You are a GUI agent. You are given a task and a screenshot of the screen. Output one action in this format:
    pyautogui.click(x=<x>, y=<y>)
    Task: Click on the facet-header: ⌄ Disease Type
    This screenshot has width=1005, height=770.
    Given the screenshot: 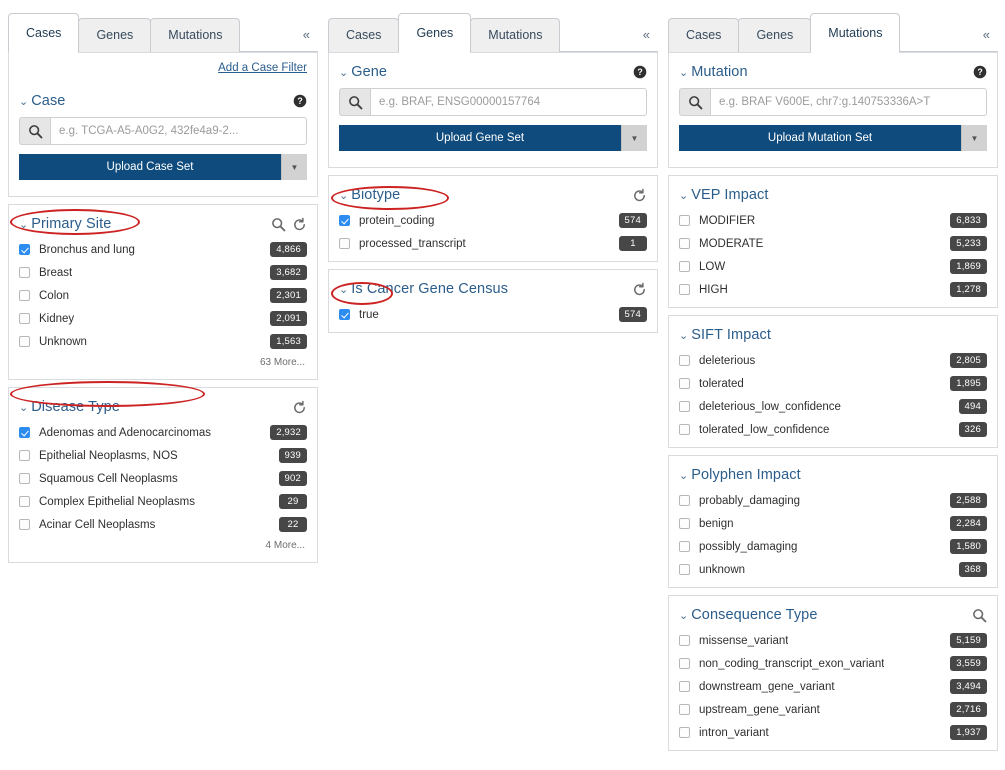 What is the action you would take?
    pyautogui.click(x=163, y=406)
    